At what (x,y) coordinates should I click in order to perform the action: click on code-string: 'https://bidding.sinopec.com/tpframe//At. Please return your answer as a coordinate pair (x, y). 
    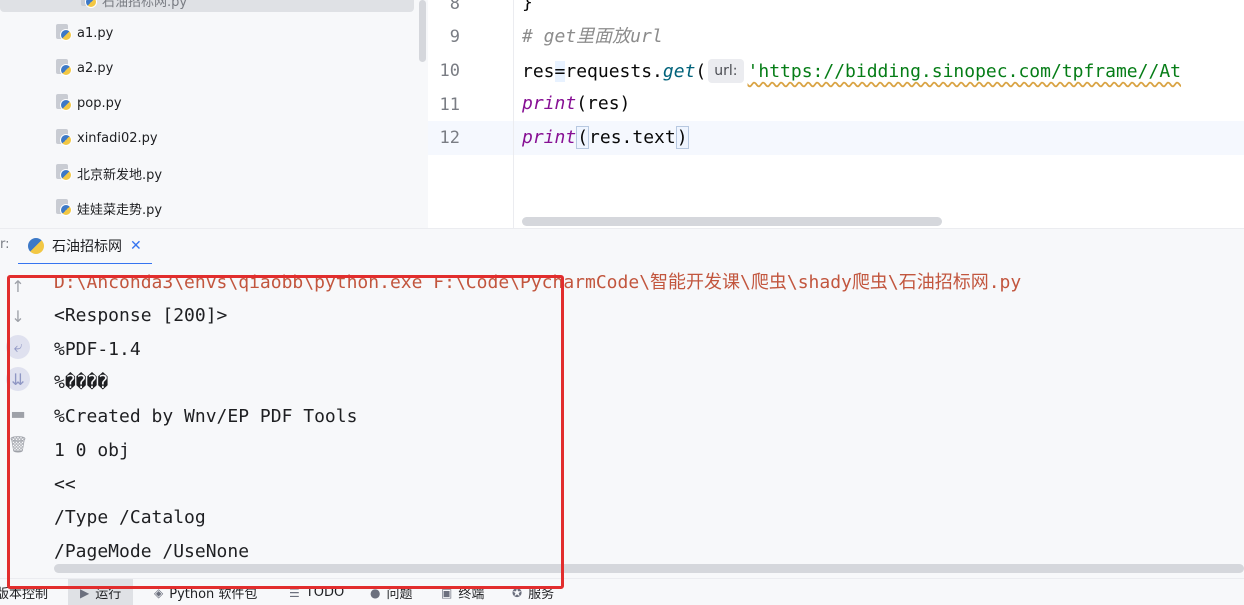
    Looking at the image, I should click on (964, 71).